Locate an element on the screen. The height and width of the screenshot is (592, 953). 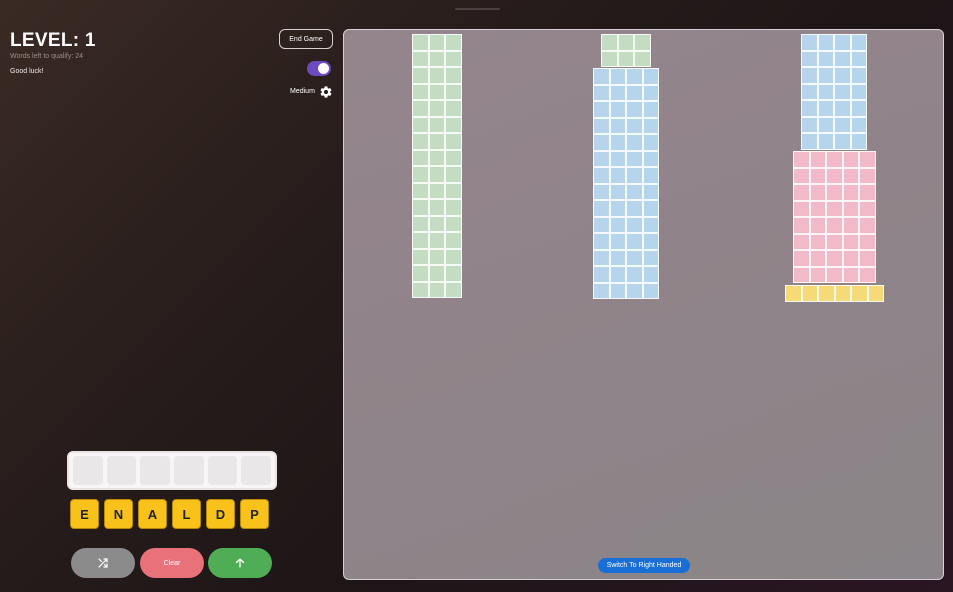
letter-tile: E is located at coordinates (84, 514).